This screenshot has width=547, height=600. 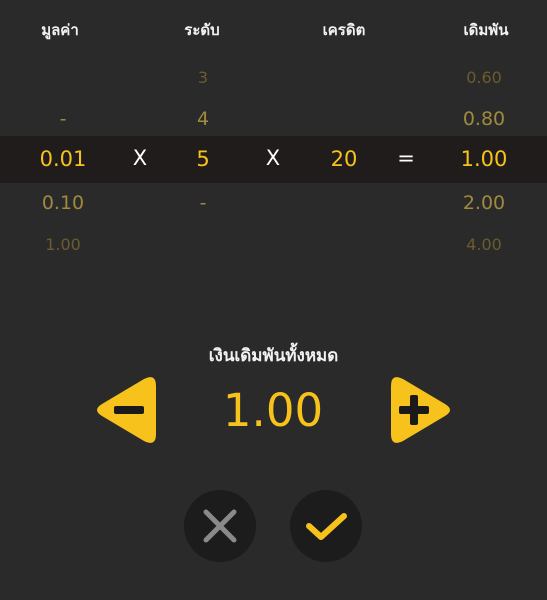 I want to click on level-picker: 3 4 5 -, so click(x=203, y=160).